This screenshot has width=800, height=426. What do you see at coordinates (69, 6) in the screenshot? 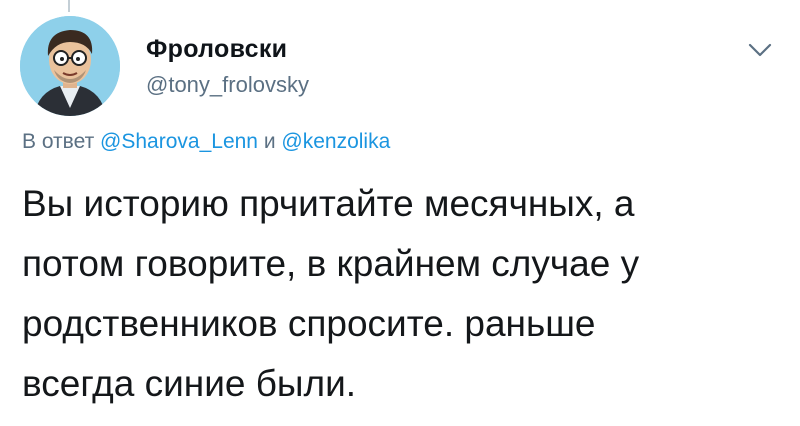
I see `thread-connector-line` at bounding box center [69, 6].